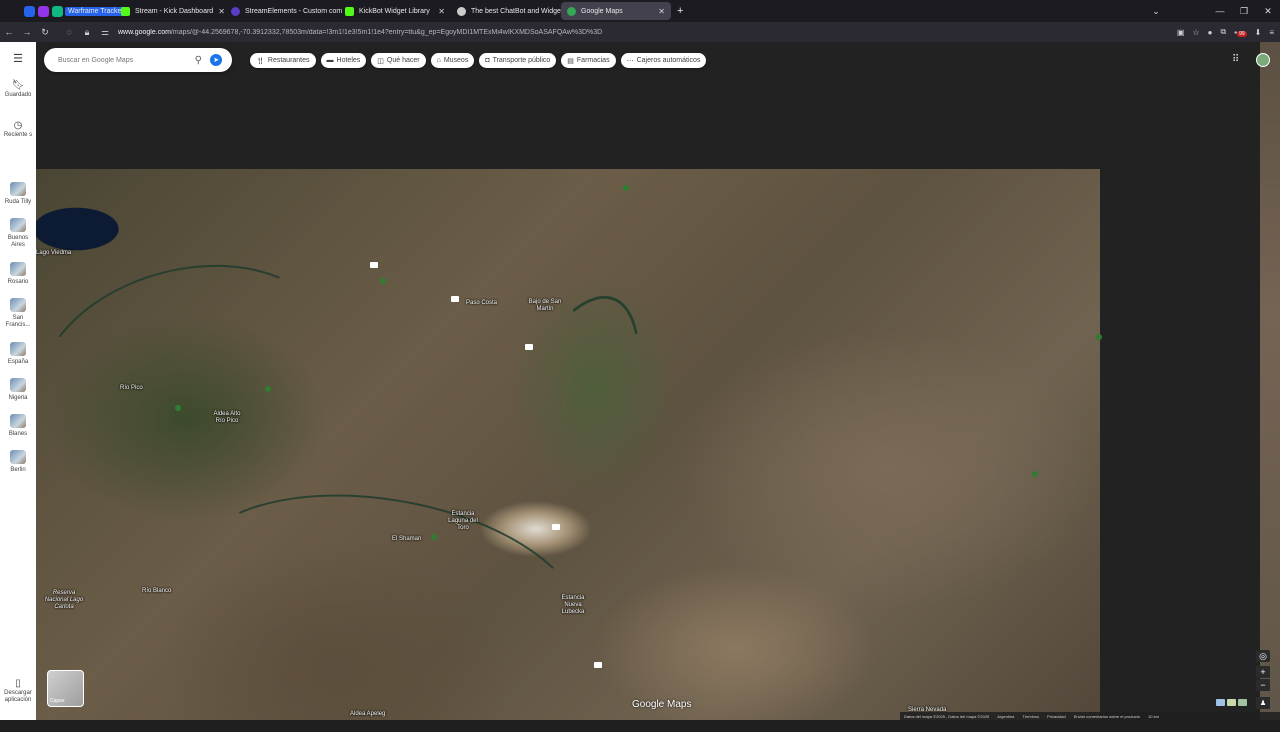  I want to click on close-window-icon: ✕, so click(1268, 11).